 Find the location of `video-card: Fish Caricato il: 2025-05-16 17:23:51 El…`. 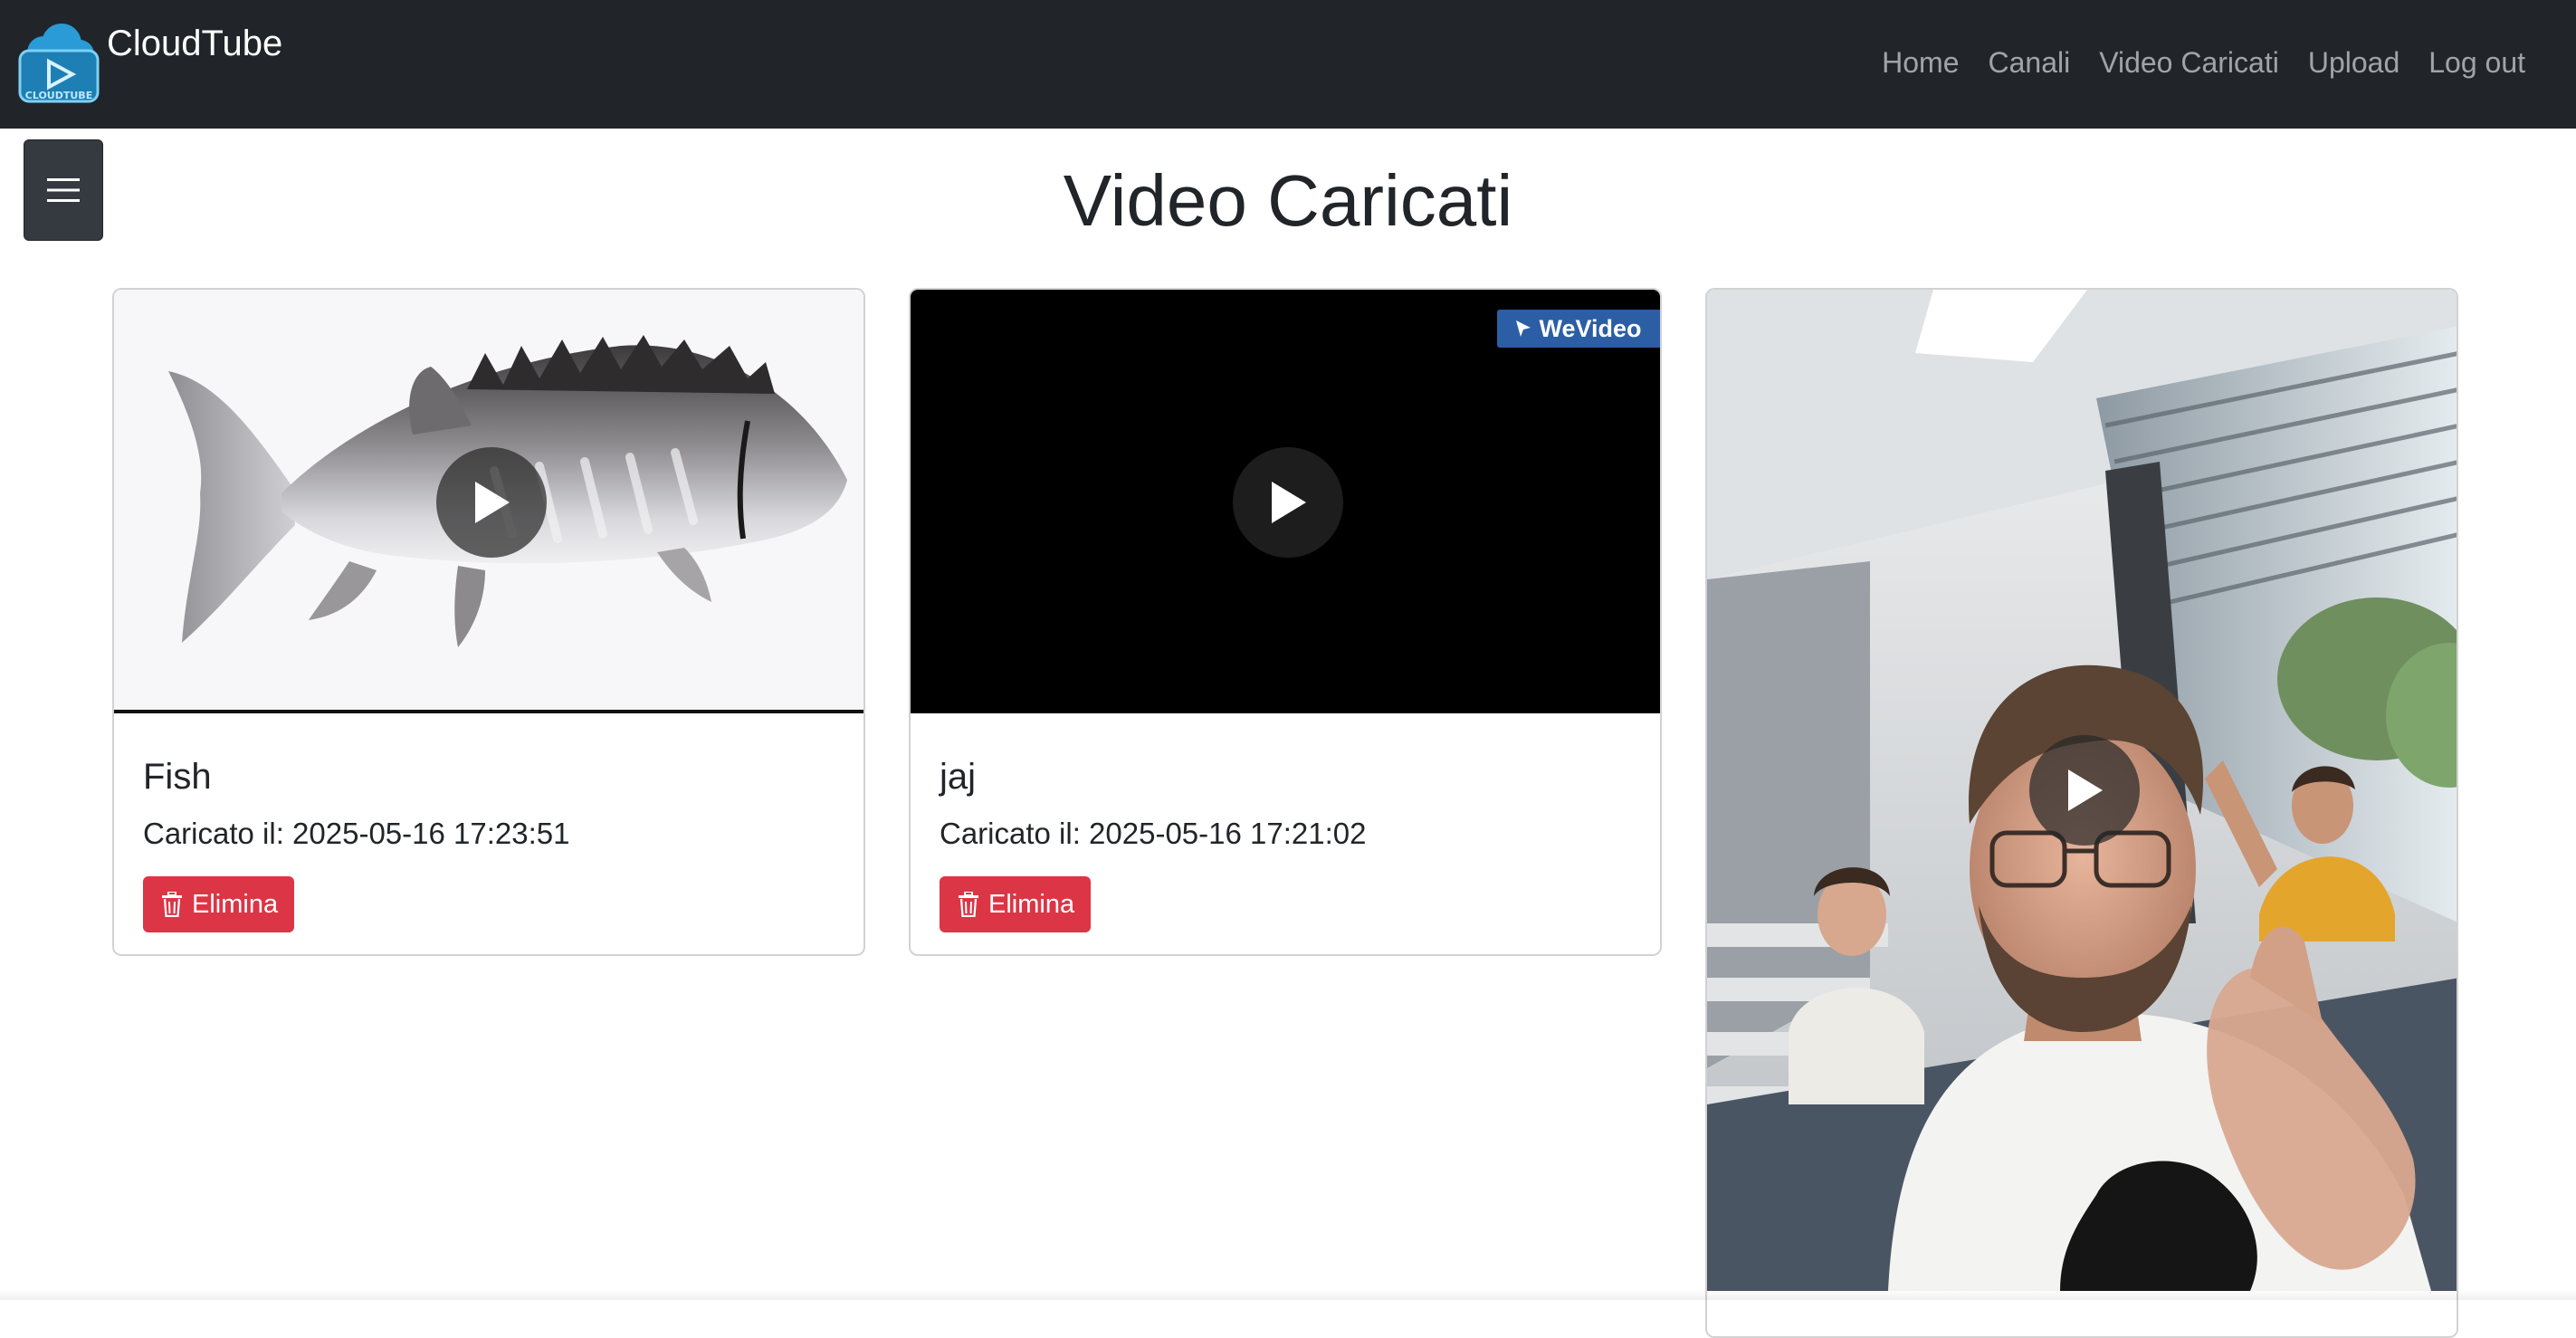

video-card: Fish Caricato il: 2025-05-16 17:23:51 El… is located at coordinates (489, 622).